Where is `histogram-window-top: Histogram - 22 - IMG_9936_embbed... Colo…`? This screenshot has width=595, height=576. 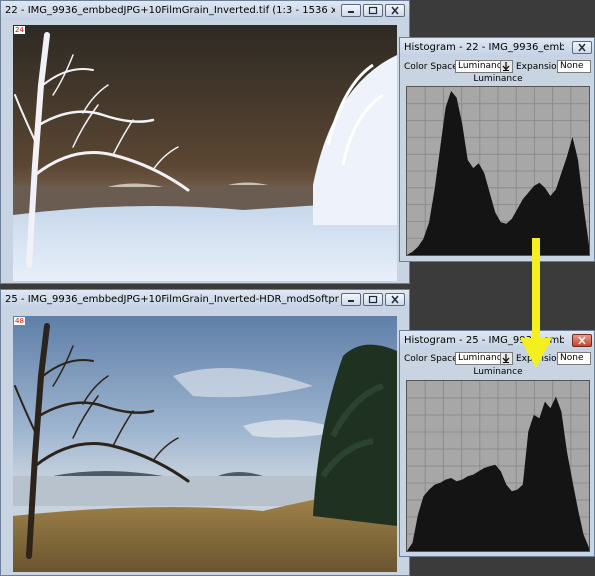
histogram-window-top: Histogram - 22 - IMG_9936_embbed... Colo… is located at coordinates (497, 149).